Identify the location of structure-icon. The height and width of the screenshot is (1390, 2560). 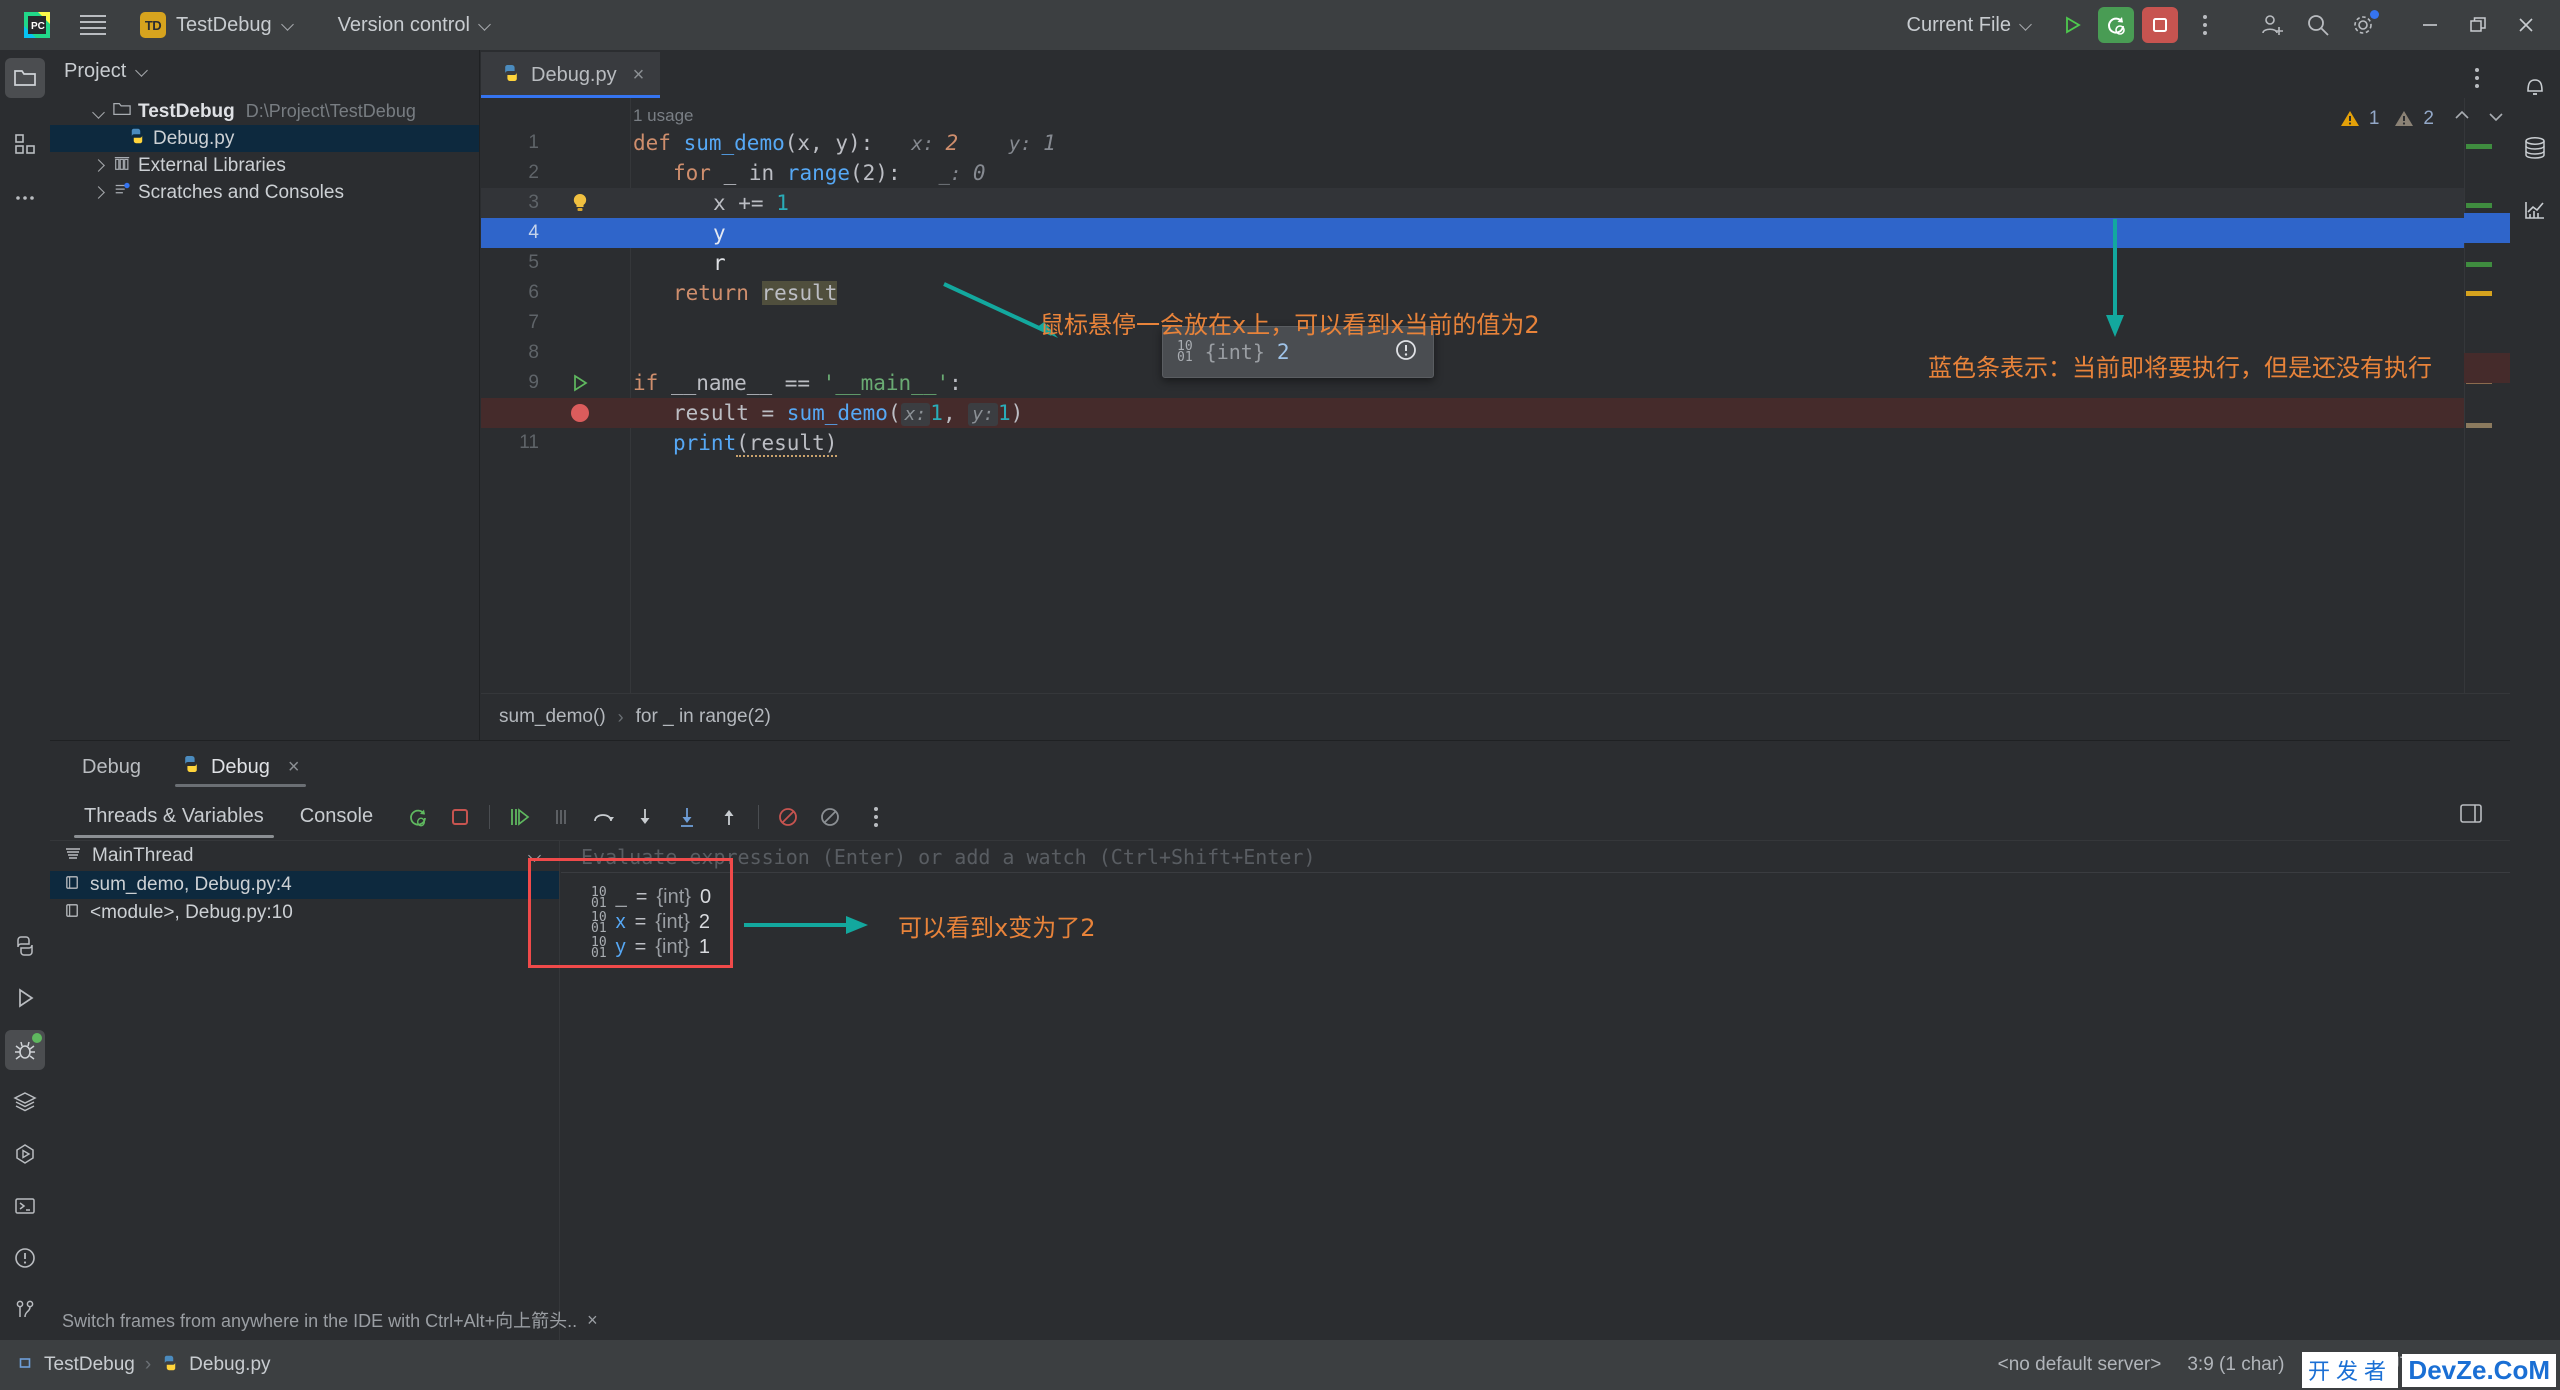
(25, 1154).